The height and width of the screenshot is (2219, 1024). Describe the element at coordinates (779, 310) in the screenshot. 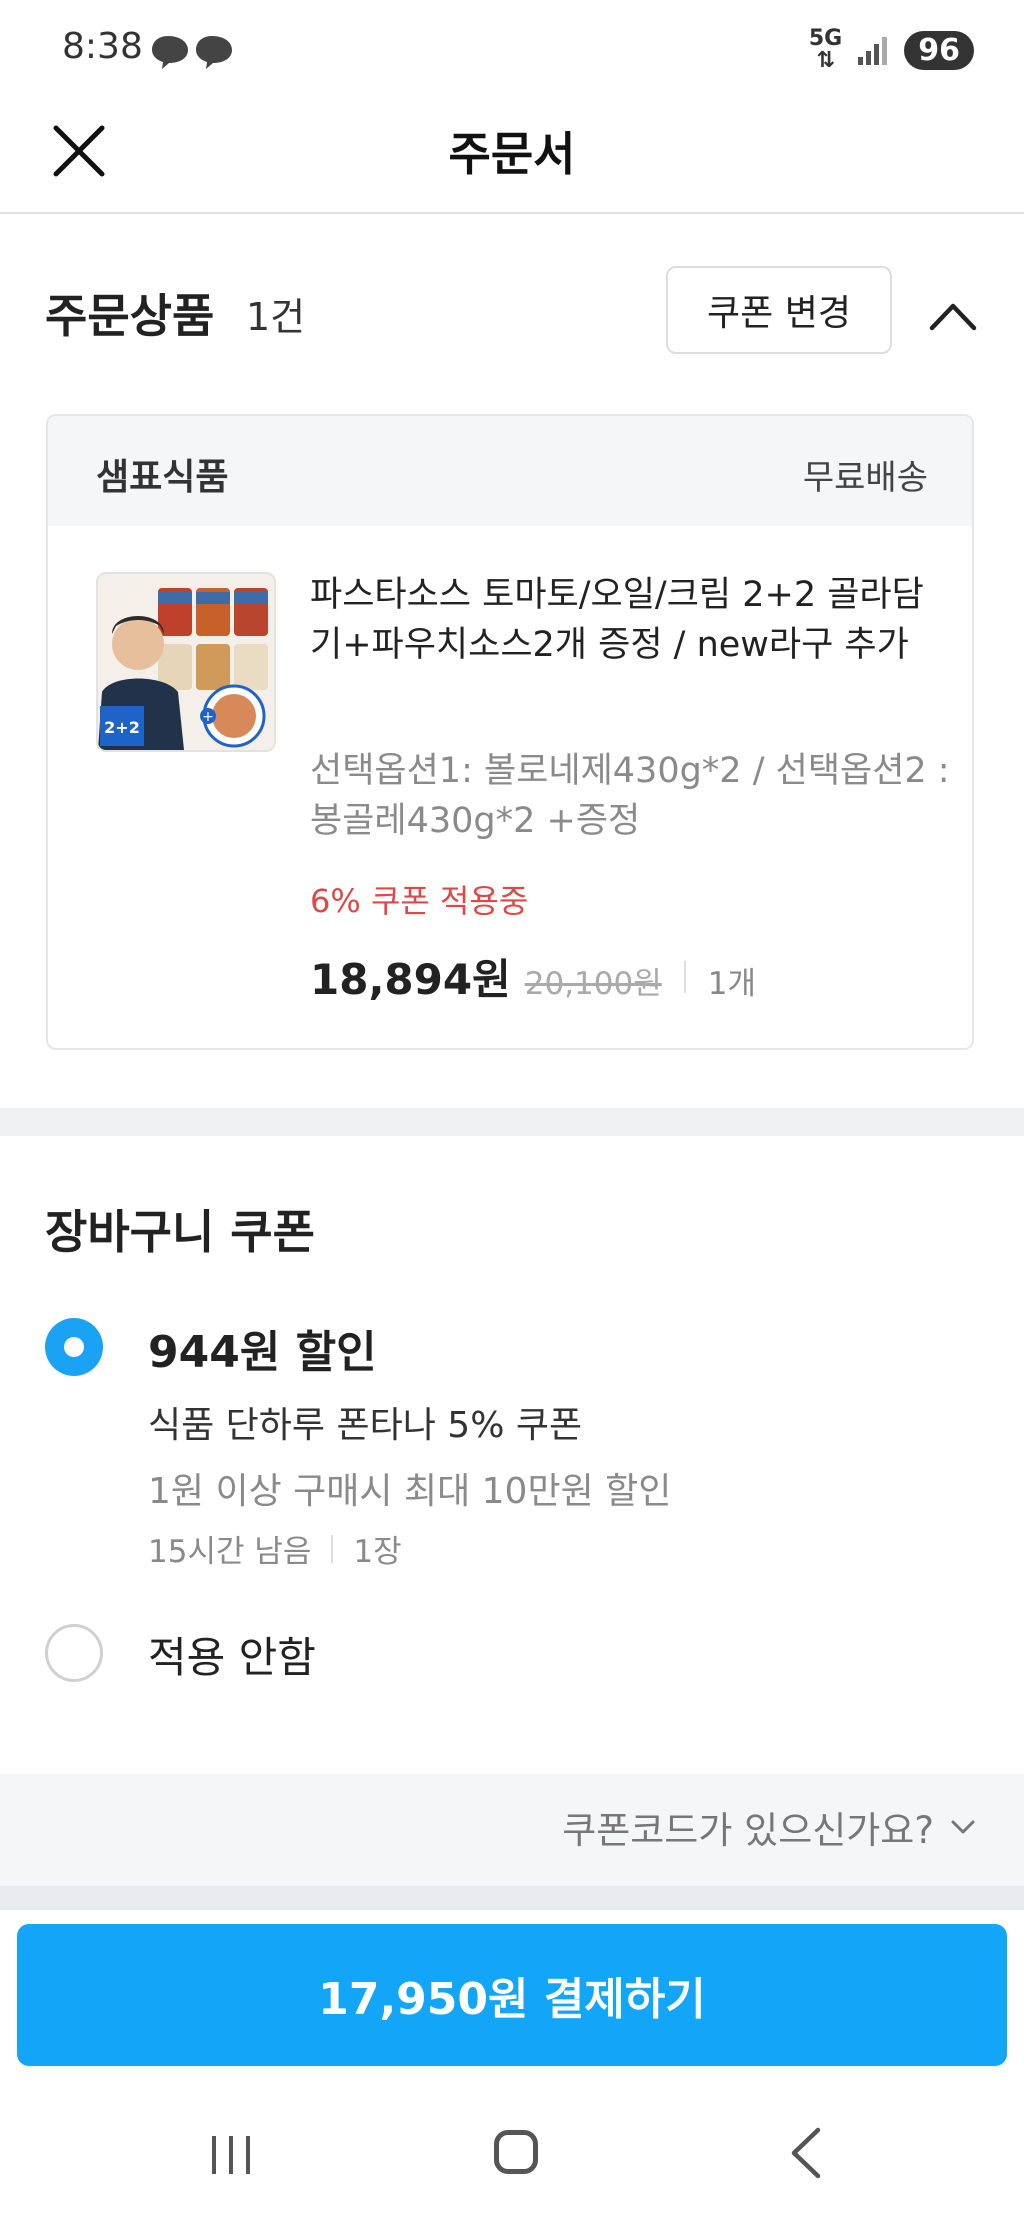

I see `coupon-change-button: 쿠폰 변경` at that location.